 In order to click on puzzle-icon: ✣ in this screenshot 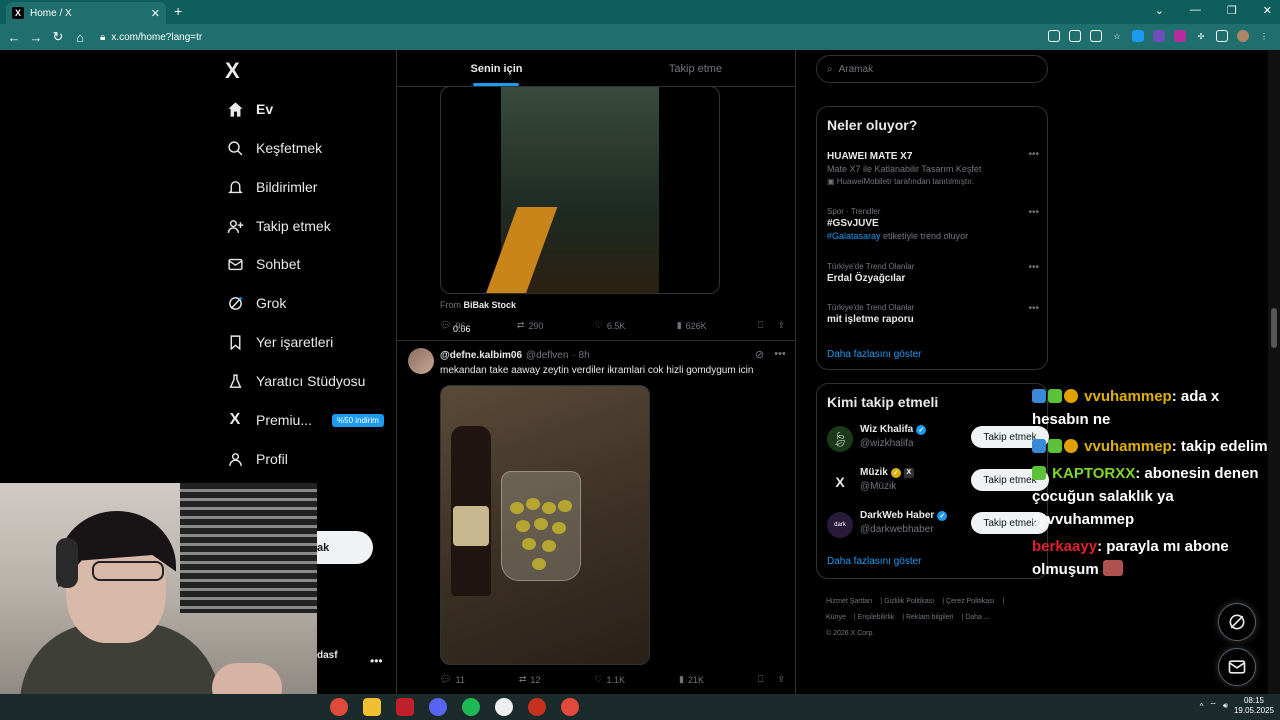, I will do `click(1201, 36)`.